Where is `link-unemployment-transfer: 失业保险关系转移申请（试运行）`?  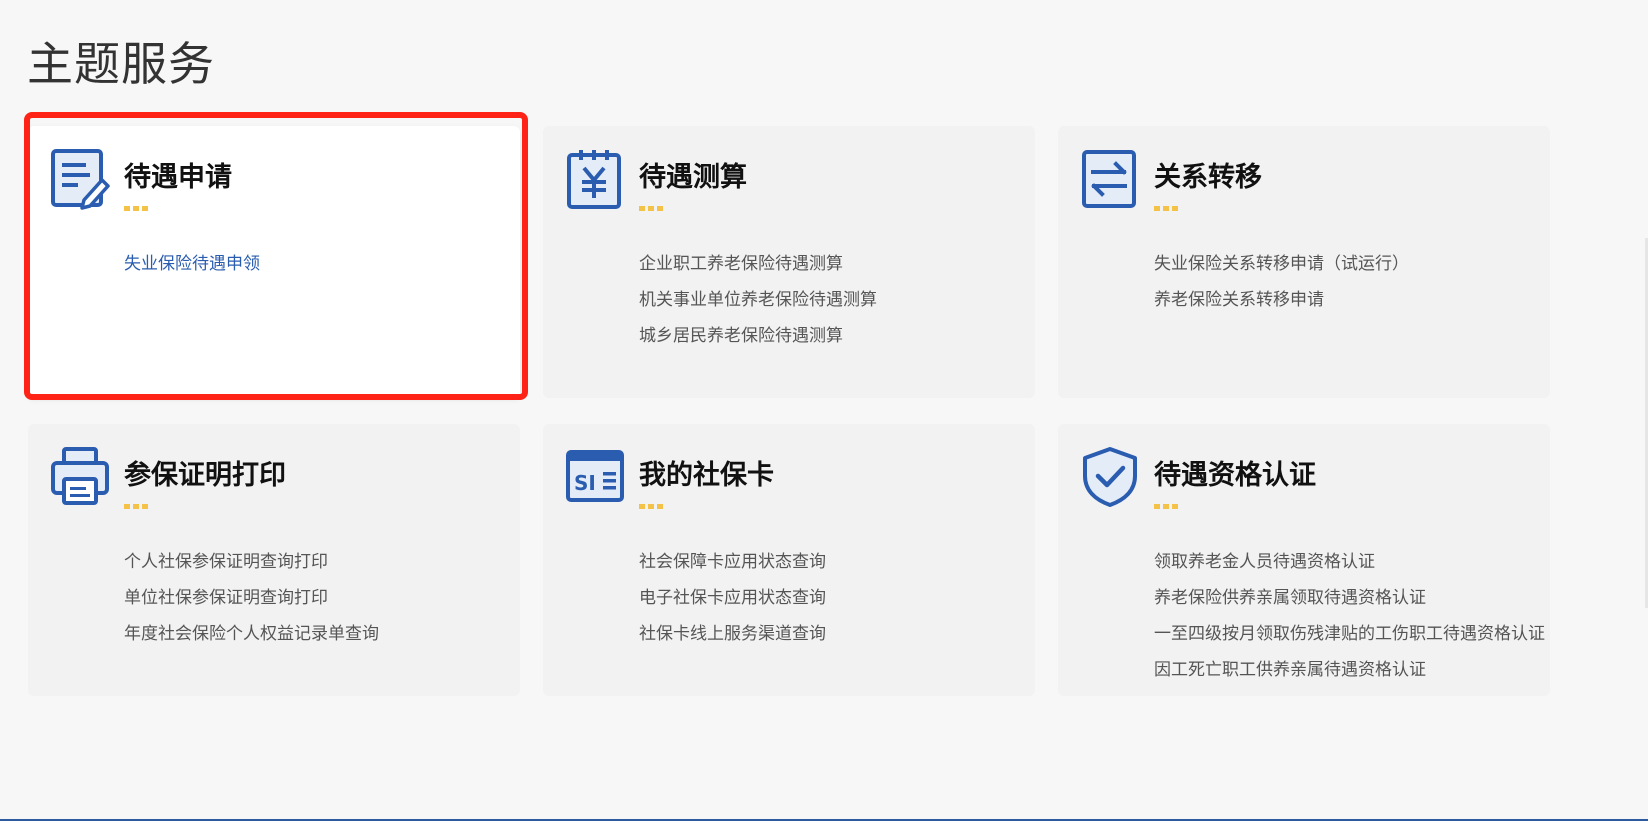
link-unemployment-transfer: 失业保险关系转移申请（试运行） is located at coordinates (1281, 264).